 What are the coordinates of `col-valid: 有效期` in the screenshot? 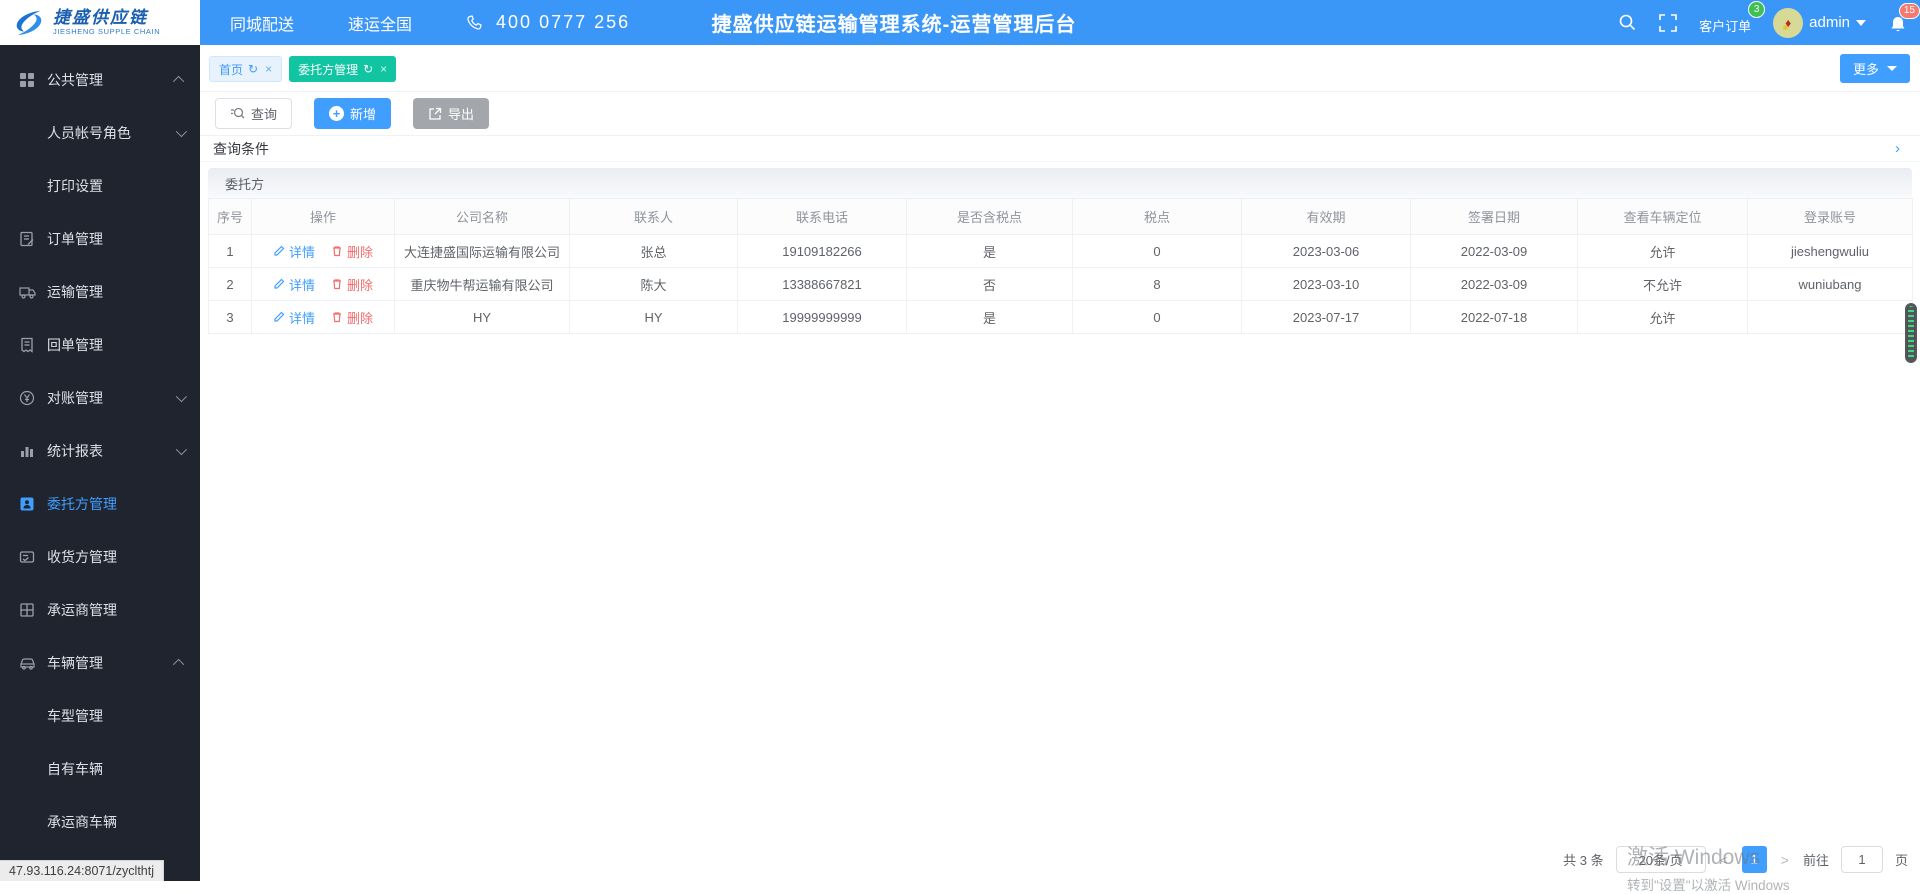 It's located at (1326, 217).